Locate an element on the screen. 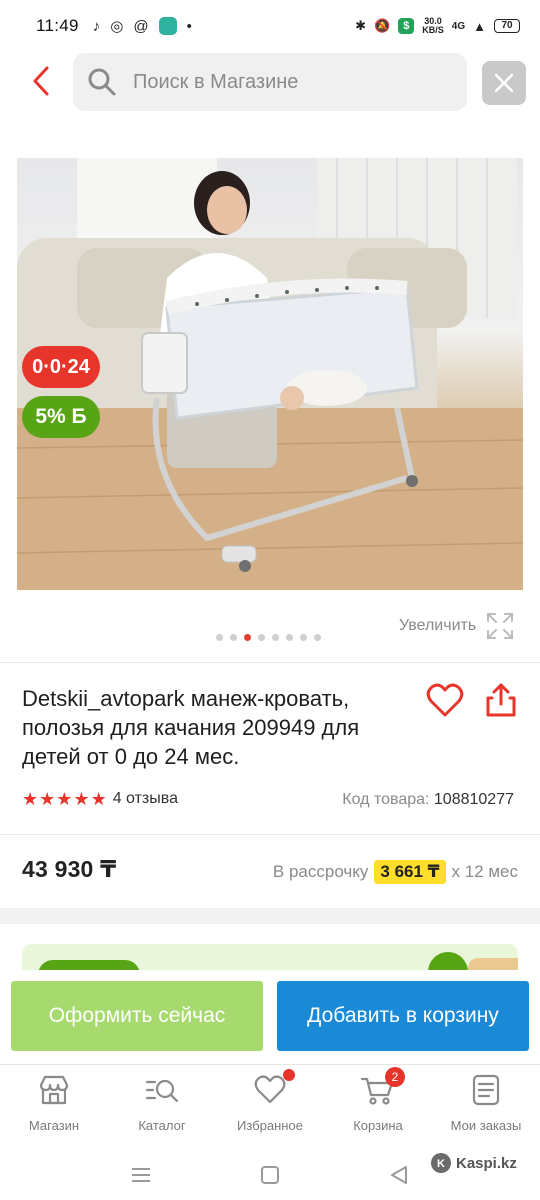  close-search-button is located at coordinates (504, 83).